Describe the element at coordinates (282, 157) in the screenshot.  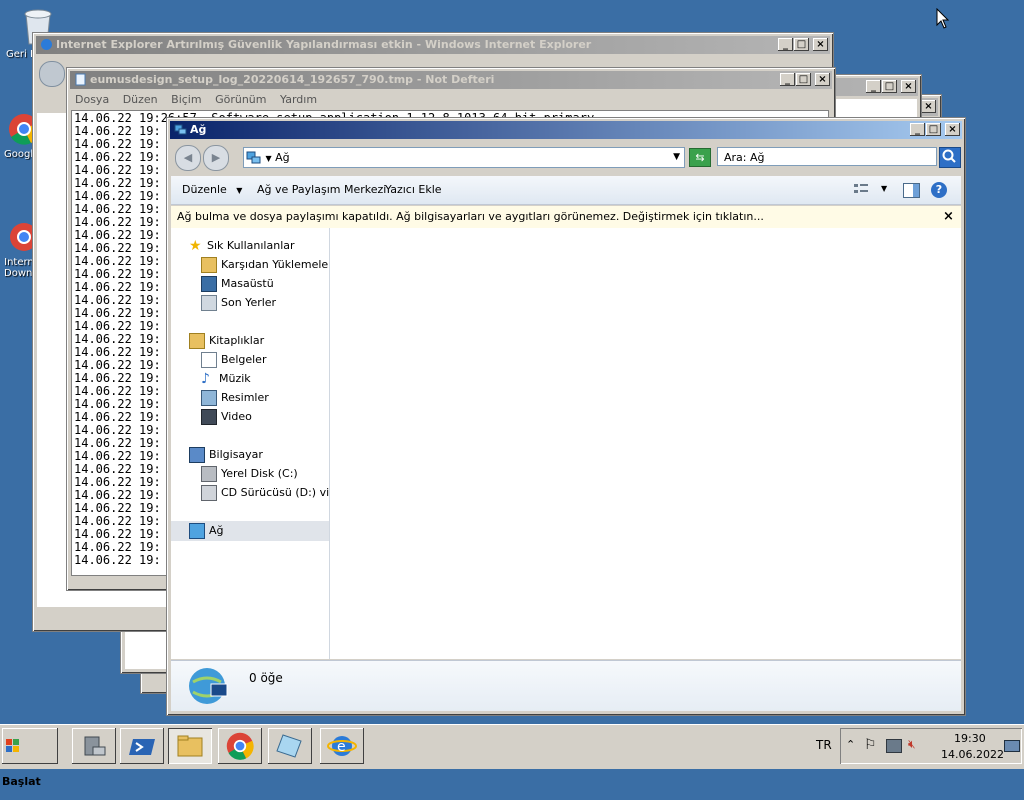
I see `address-text: Ağ` at that location.